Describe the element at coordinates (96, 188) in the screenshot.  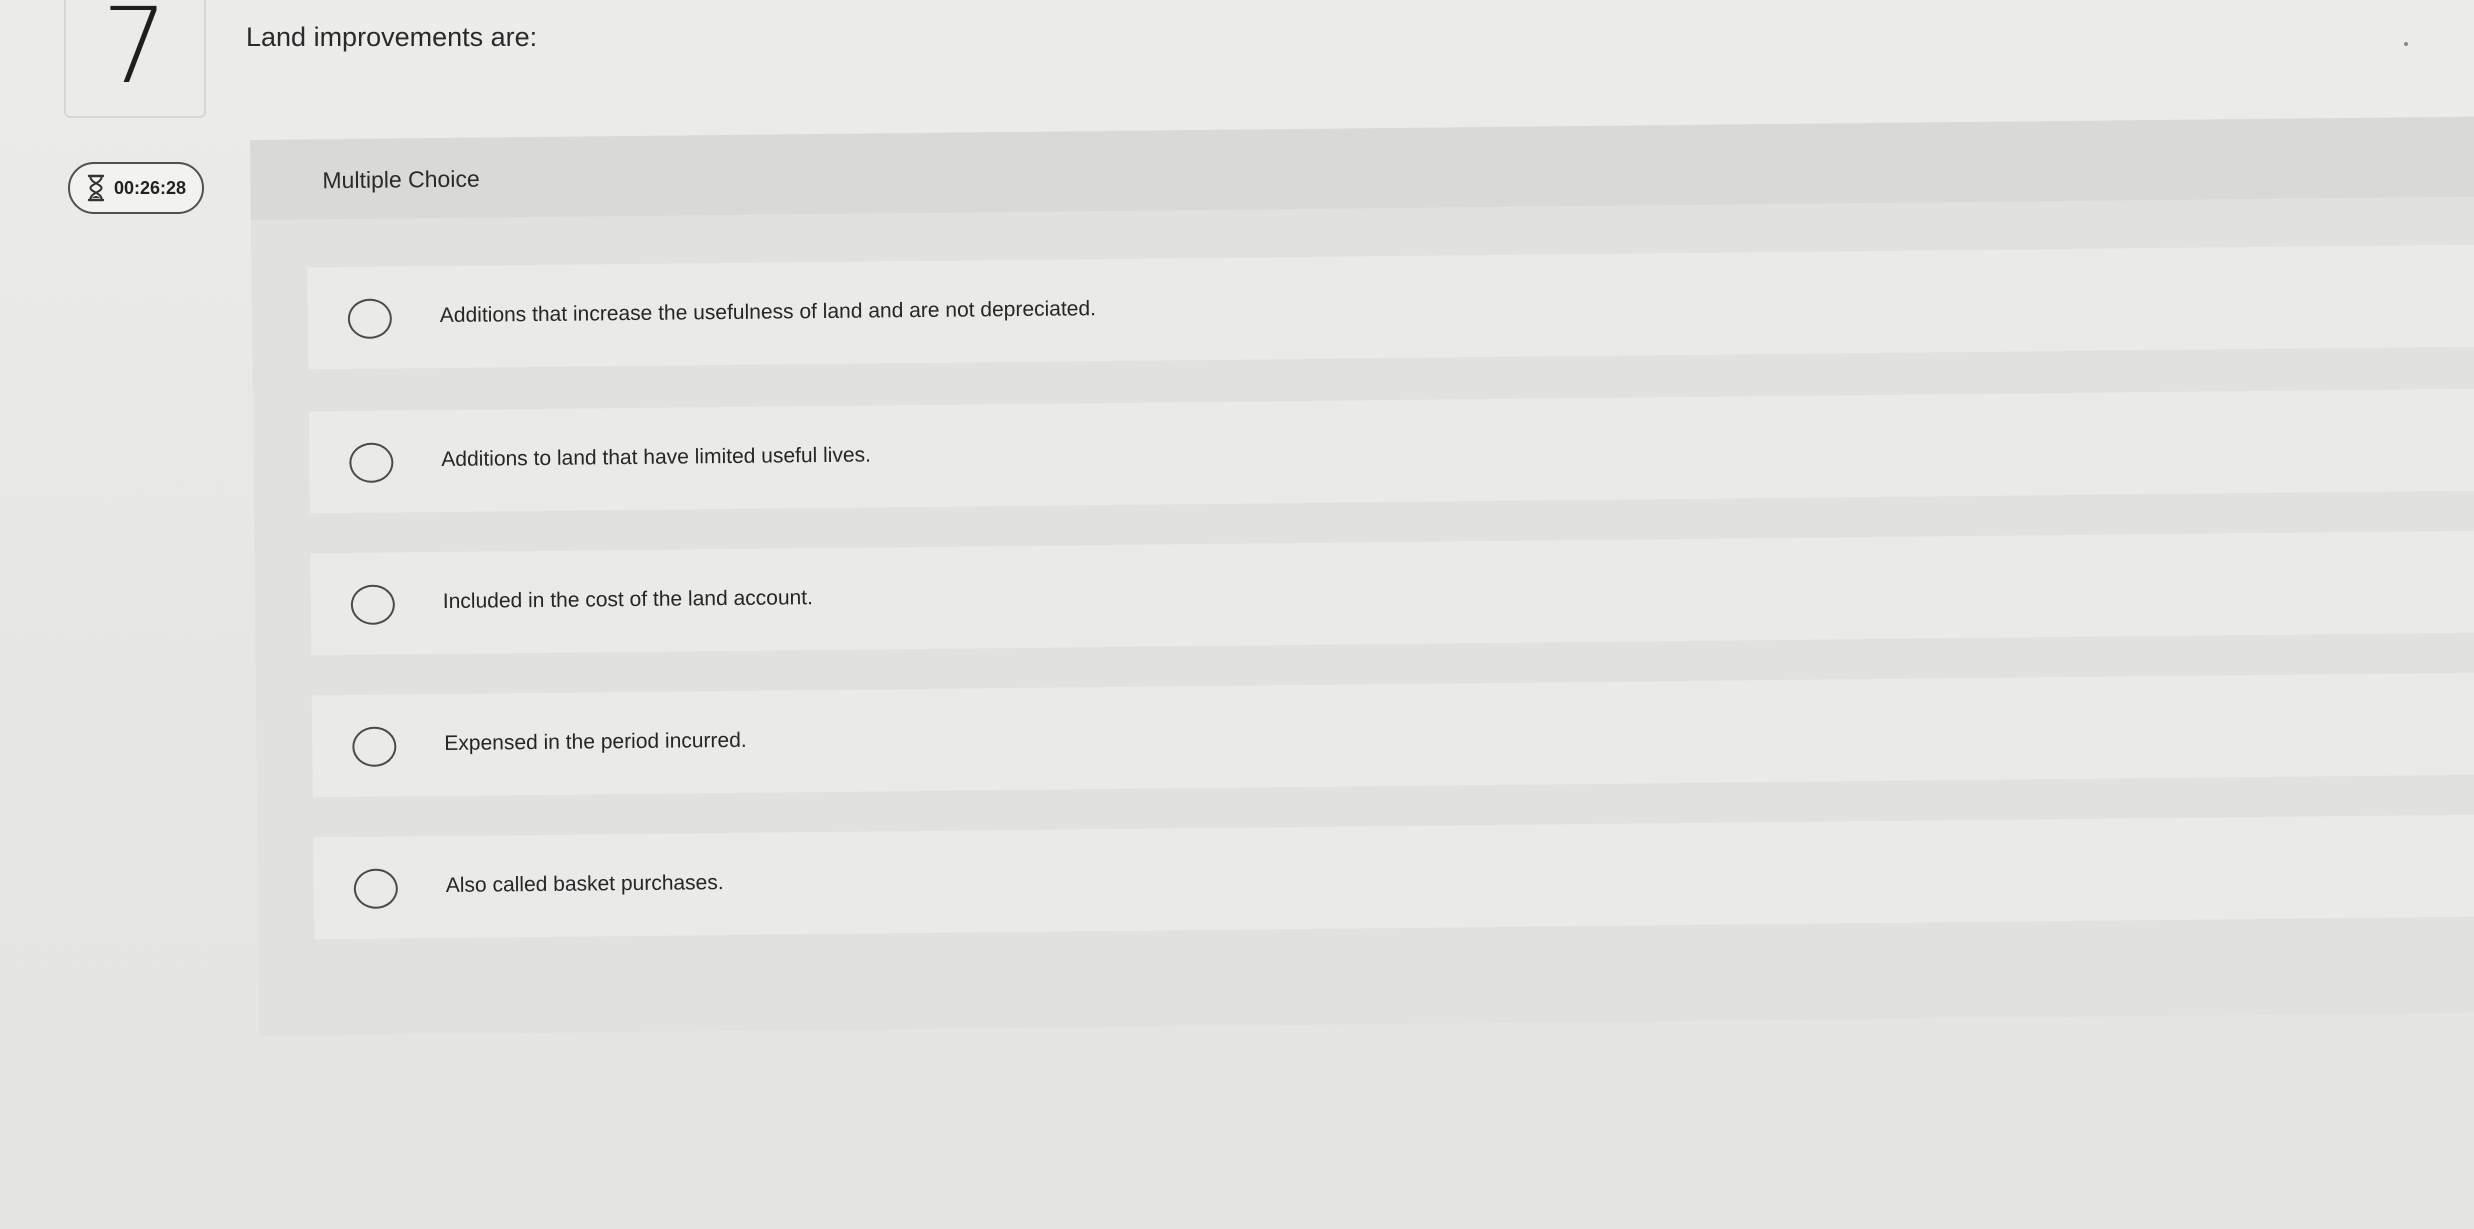
I see `hourglass-icon` at that location.